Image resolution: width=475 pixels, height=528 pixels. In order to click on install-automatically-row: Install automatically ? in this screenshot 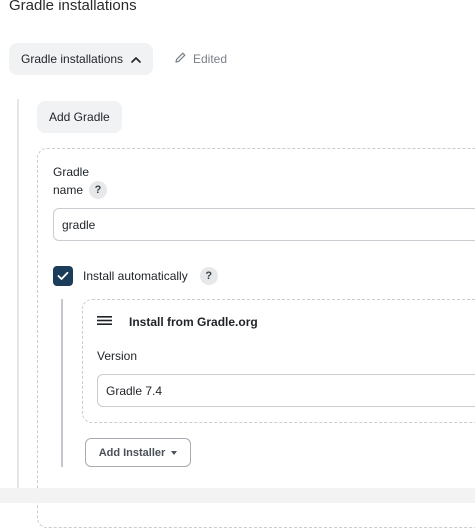, I will do `click(135, 276)`.